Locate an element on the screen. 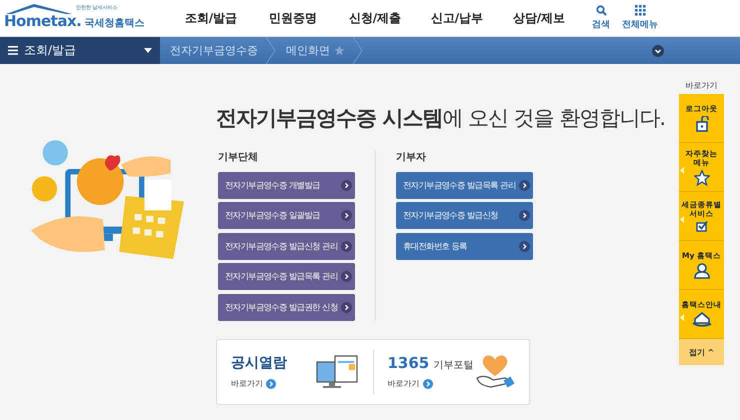 This screenshot has width=740, height=420. logo-wordmark: Hometax. is located at coordinates (43, 21).